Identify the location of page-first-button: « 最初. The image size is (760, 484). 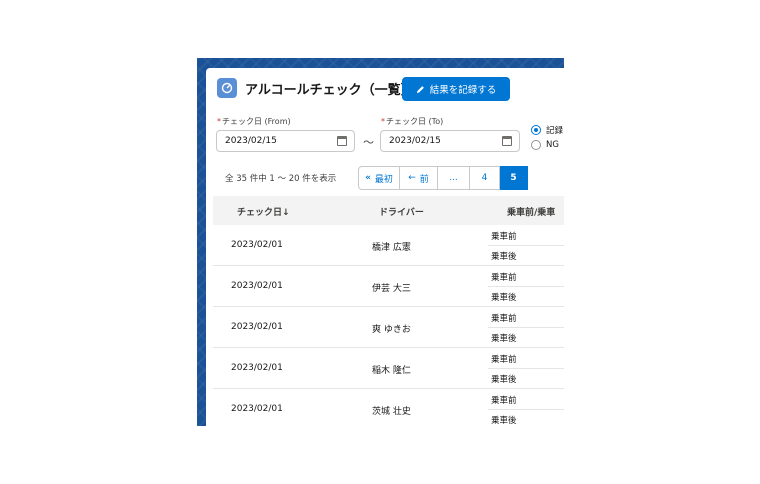
(379, 178).